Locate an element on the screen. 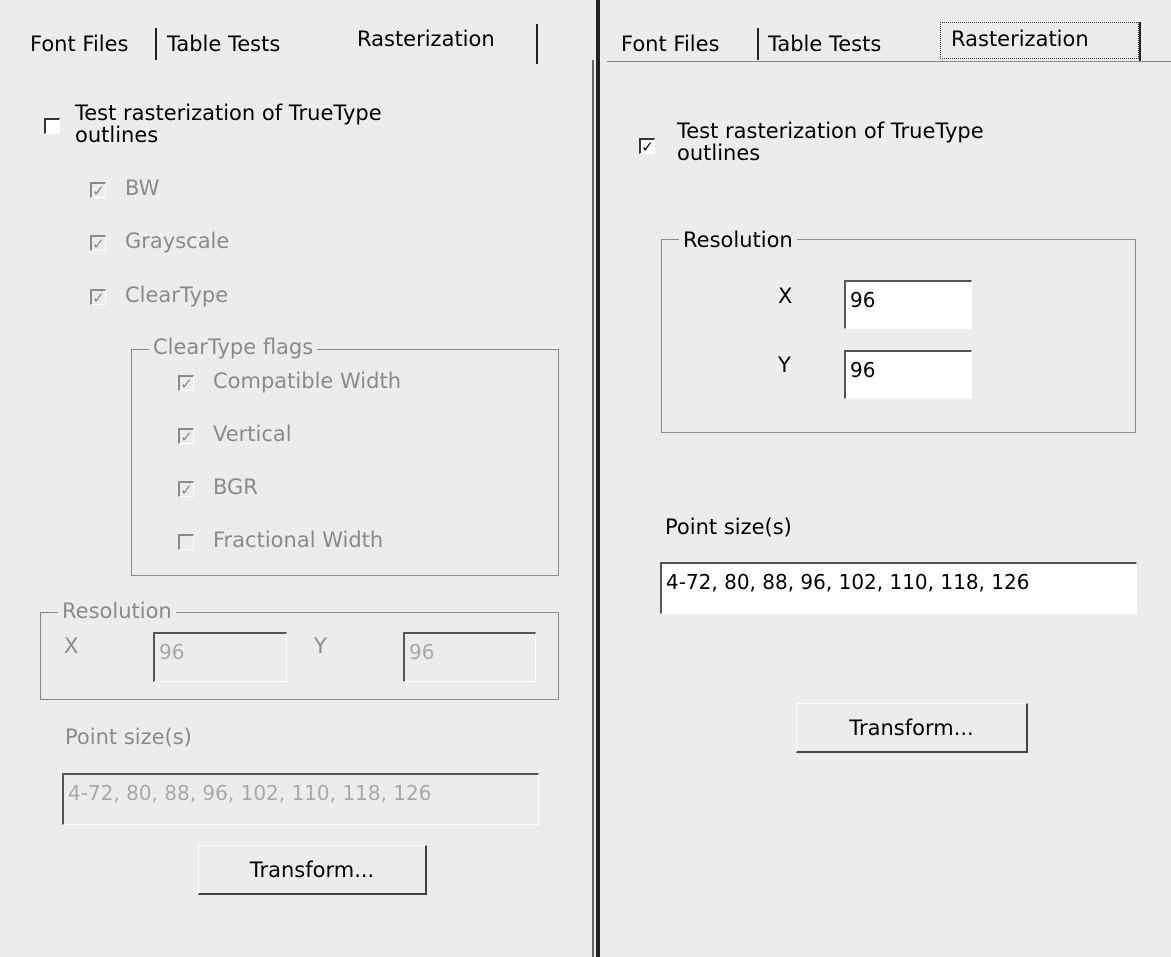 This screenshot has width=1171, height=957. grayscale-label: Grayscale is located at coordinates (177, 241).